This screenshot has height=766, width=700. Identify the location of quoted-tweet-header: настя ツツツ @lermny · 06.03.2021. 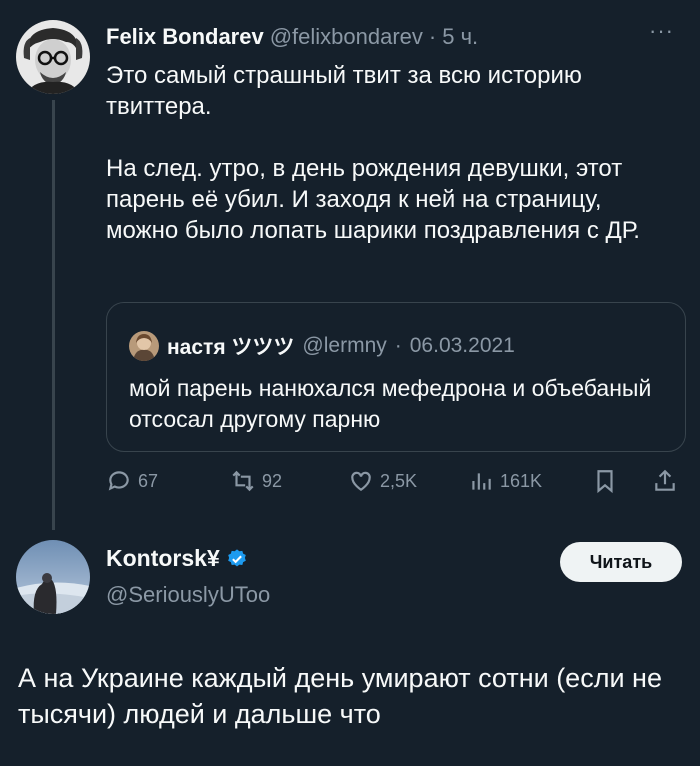
(322, 346).